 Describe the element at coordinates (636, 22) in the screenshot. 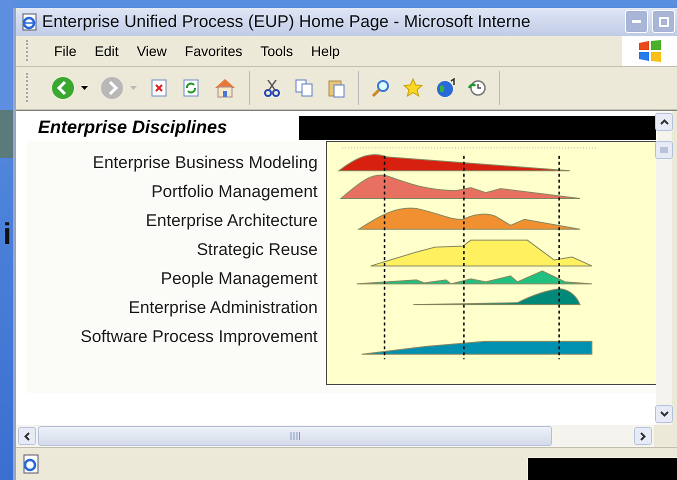

I see `minimize-icon` at that location.